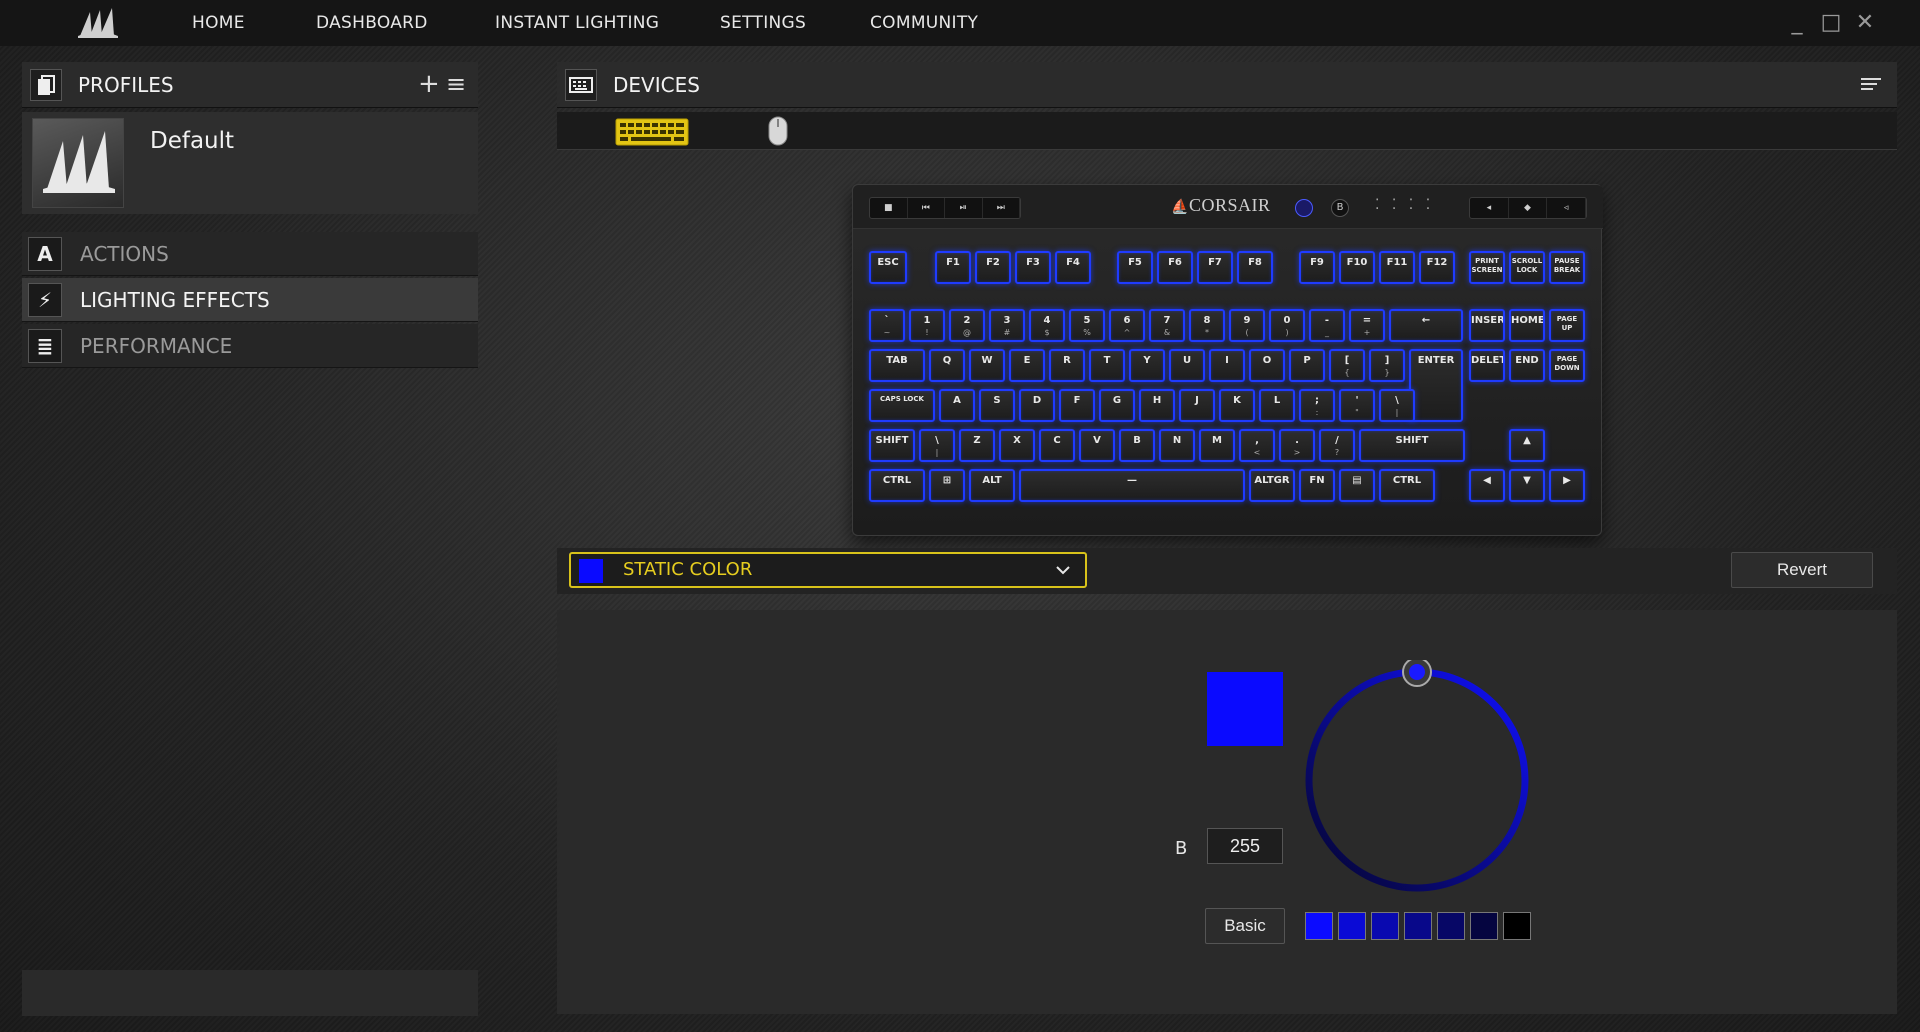  Describe the element at coordinates (1802, 570) in the screenshot. I see `revert-button: Revert` at that location.